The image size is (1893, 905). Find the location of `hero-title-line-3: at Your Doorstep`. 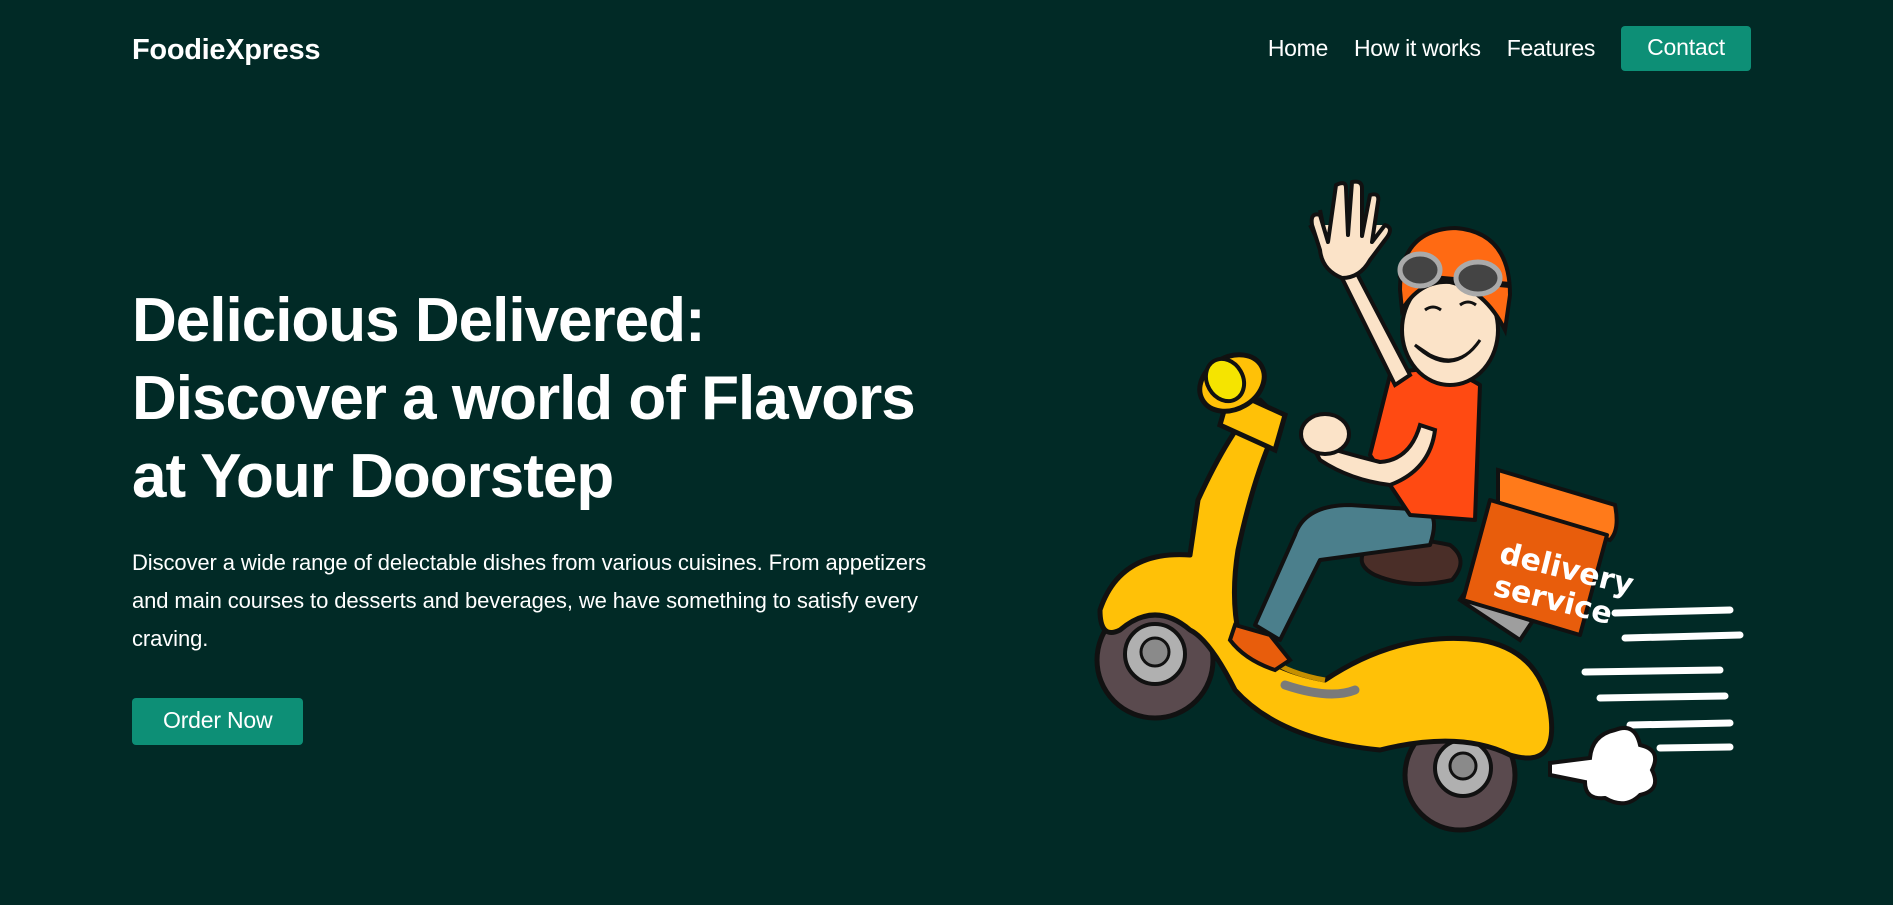

hero-title-line-3: at Your Doorstep is located at coordinates (373, 476).